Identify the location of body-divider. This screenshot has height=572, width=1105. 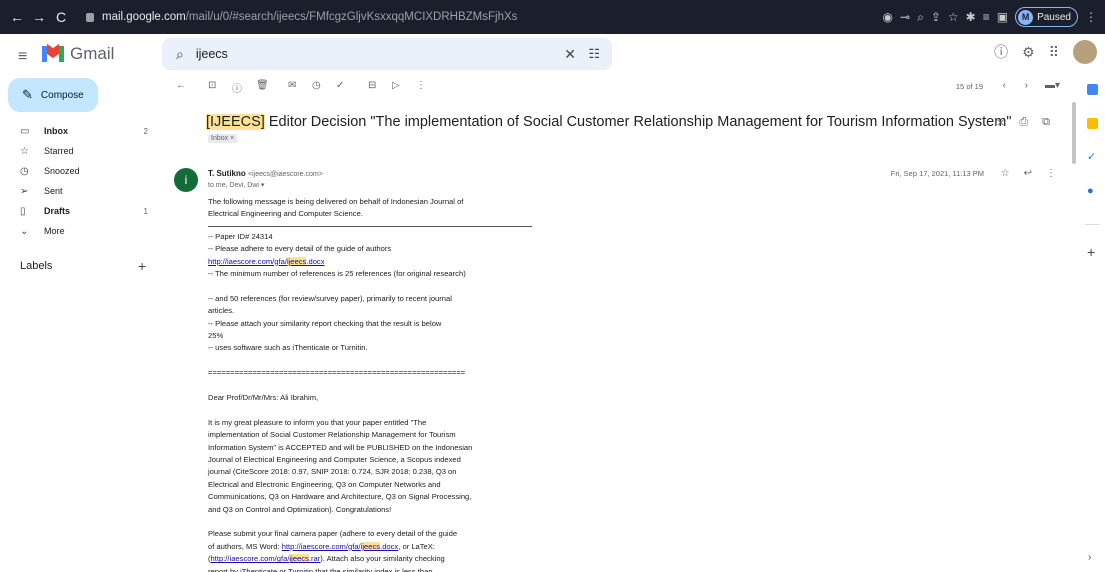
(370, 226).